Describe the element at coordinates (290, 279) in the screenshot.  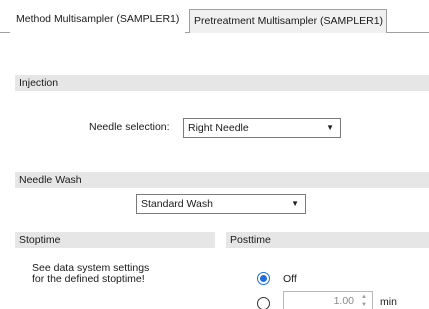
I see `posttime-off-label: Off` at that location.